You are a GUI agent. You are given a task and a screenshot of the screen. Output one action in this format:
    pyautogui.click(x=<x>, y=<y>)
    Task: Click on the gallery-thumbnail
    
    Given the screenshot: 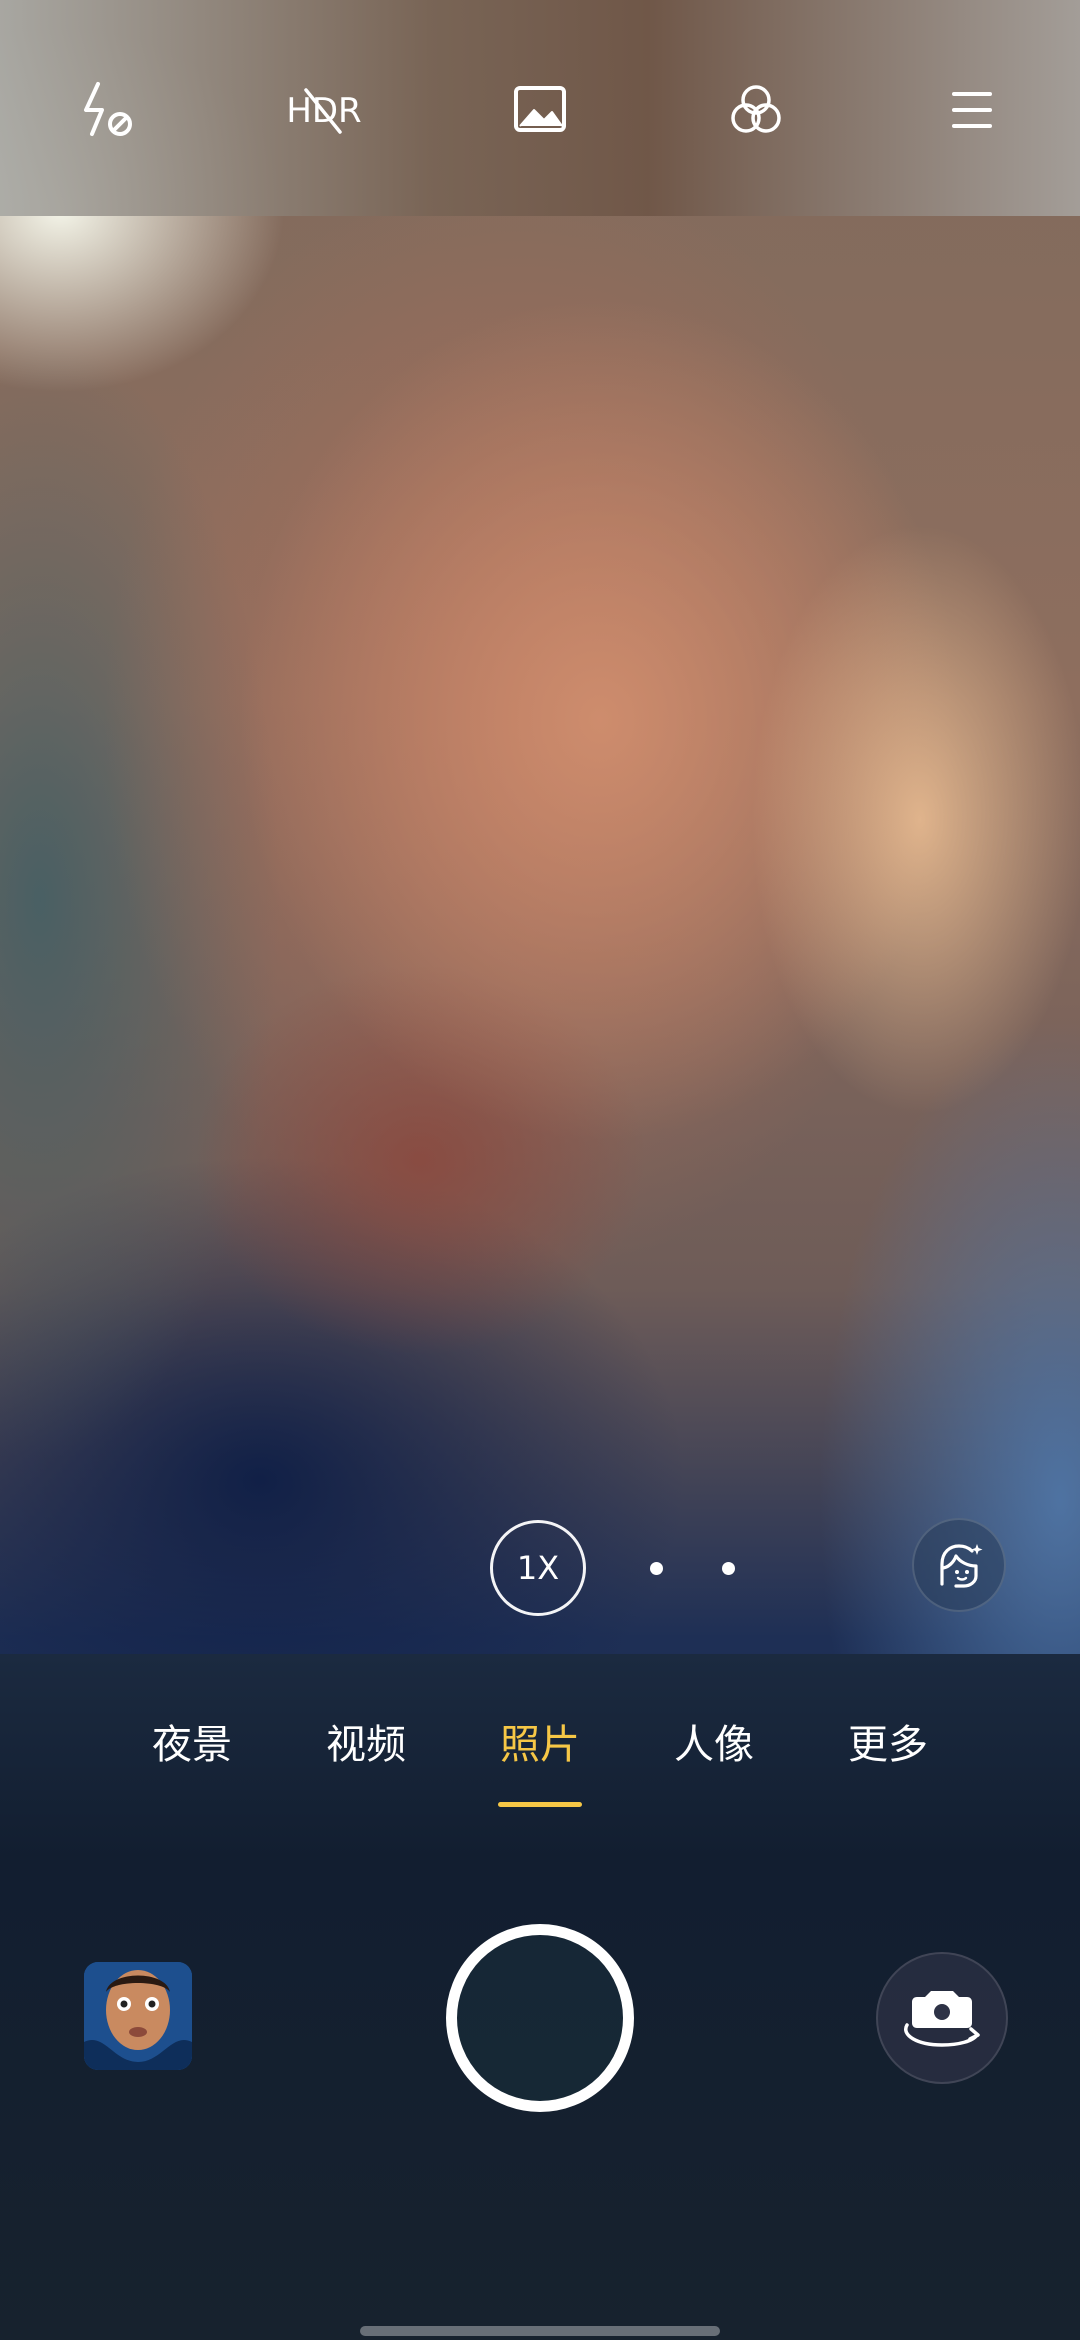 What is the action you would take?
    pyautogui.click(x=138, y=2016)
    